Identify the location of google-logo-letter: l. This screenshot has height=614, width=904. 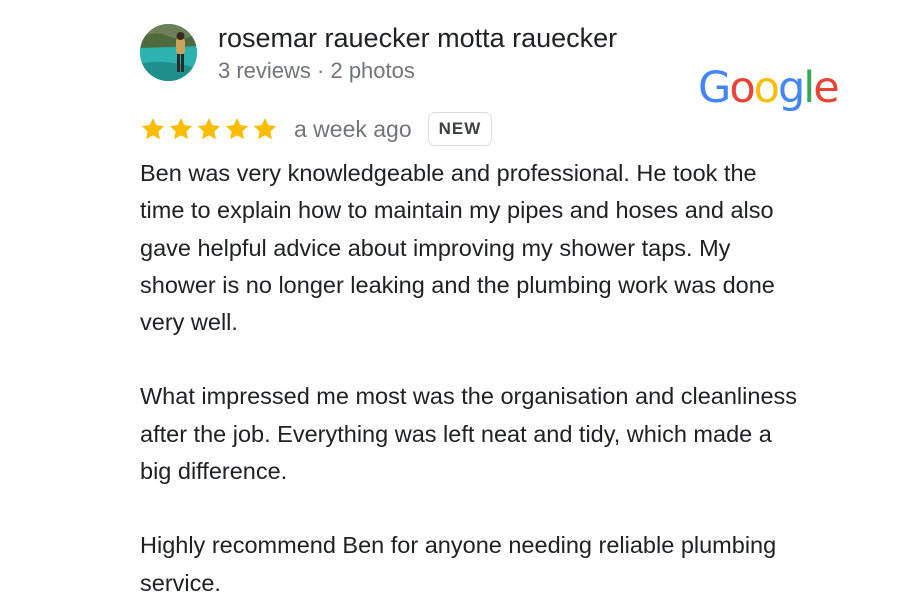
(809, 88).